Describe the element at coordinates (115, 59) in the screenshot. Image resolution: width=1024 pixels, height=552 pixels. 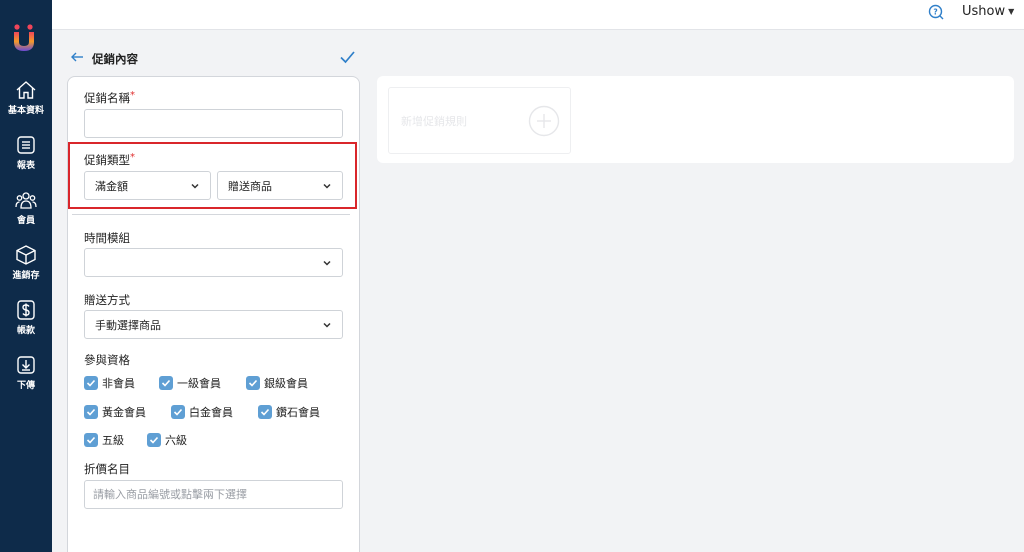
I see `page-title: 促銷內容` at that location.